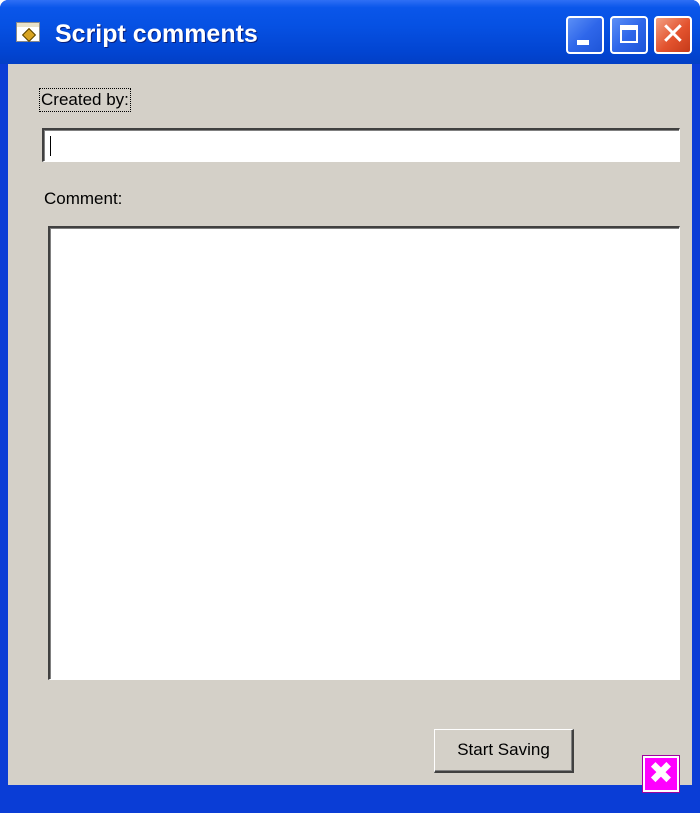 This screenshot has height=813, width=700. I want to click on maximize-icon, so click(629, 34).